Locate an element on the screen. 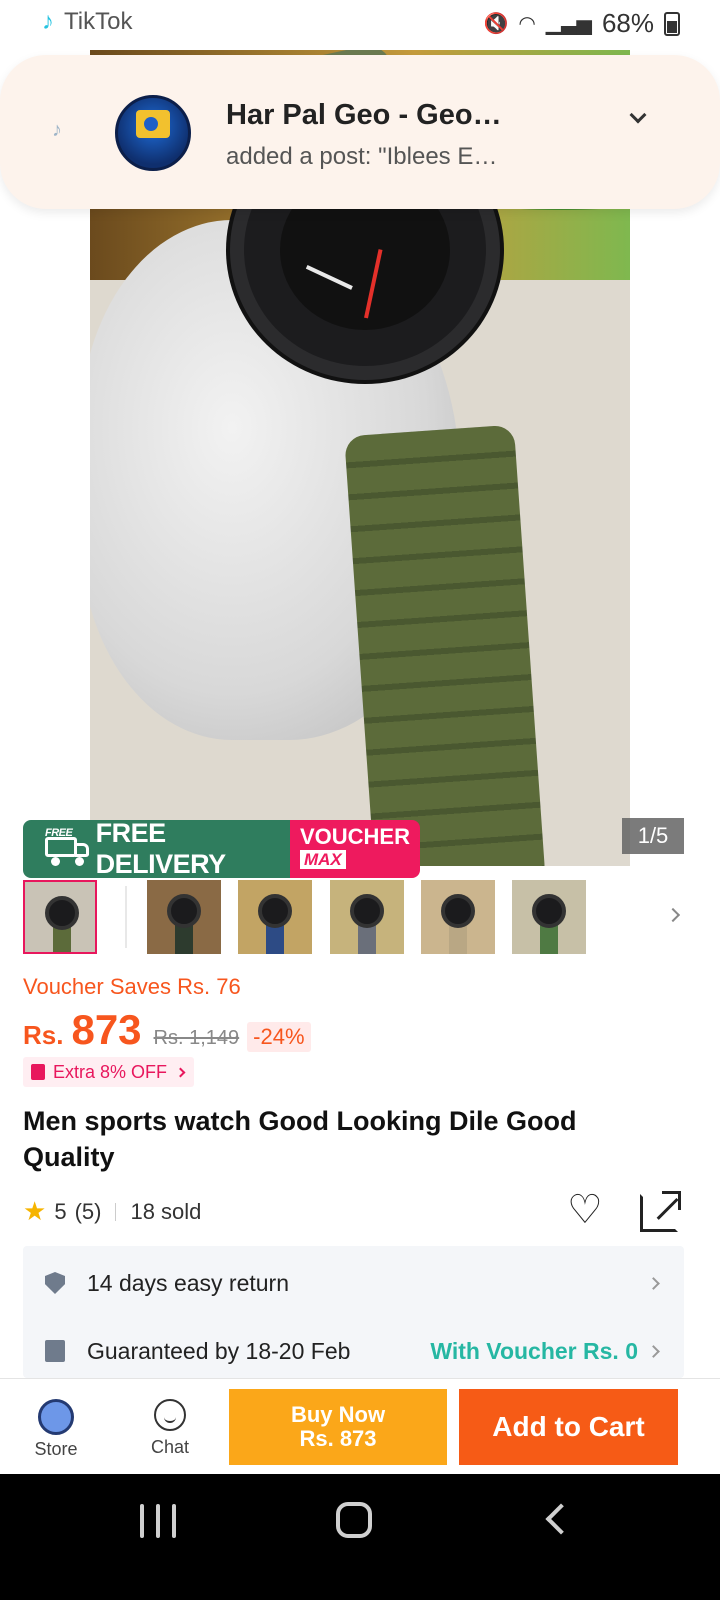 Image resolution: width=720 pixels, height=1600 pixels. image-counter: 1/5 is located at coordinates (653, 836).